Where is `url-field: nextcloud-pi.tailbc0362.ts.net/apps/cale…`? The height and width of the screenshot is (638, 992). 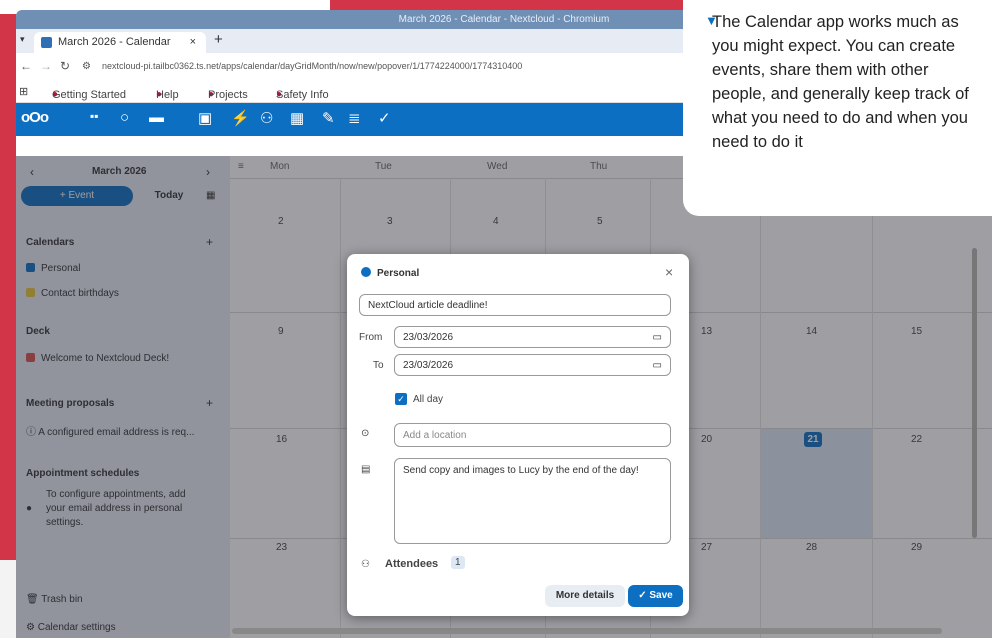 url-field: nextcloud-pi.tailbc0362.ts.net/apps/cale… is located at coordinates (312, 66).